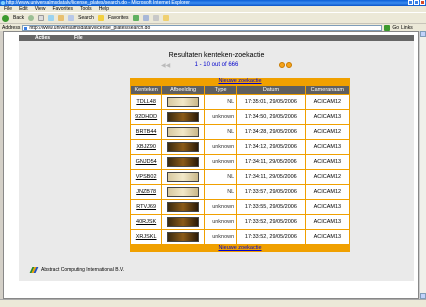 This screenshot has height=307, width=426. What do you see at coordinates (271, 102) in the screenshot?
I see `cell-date: 17:35:01, 29/05/2006` at bounding box center [271, 102].